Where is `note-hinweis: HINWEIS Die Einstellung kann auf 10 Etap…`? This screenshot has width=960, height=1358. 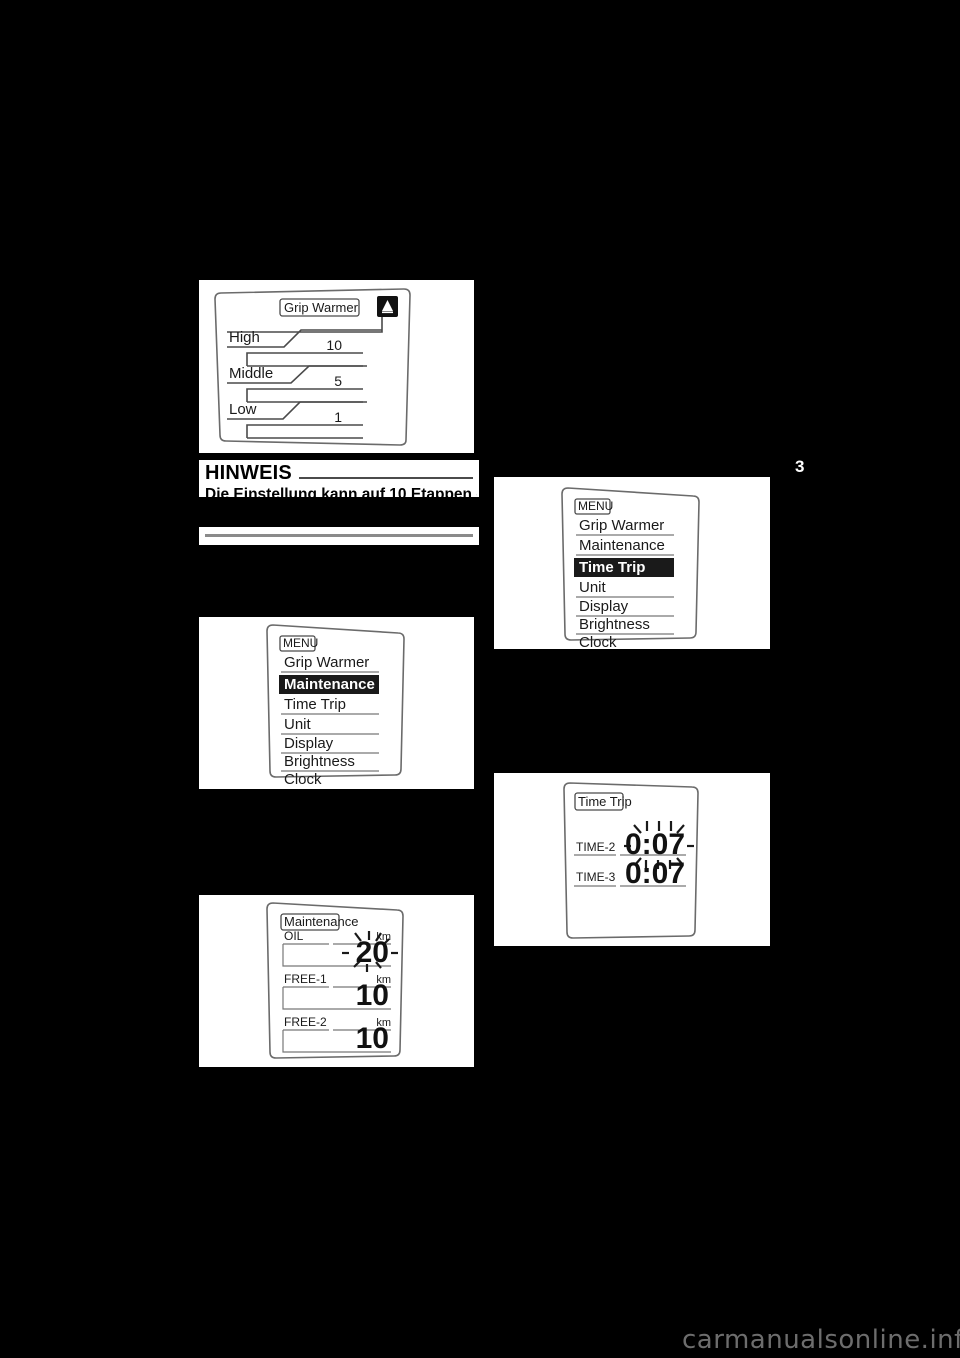 note-hinweis: HINWEIS Die Einstellung kann auf 10 Etap… is located at coordinates (339, 478).